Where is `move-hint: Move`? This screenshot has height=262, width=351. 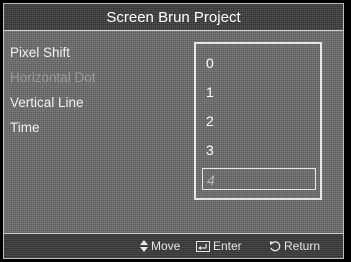 move-hint: Move is located at coordinates (160, 246).